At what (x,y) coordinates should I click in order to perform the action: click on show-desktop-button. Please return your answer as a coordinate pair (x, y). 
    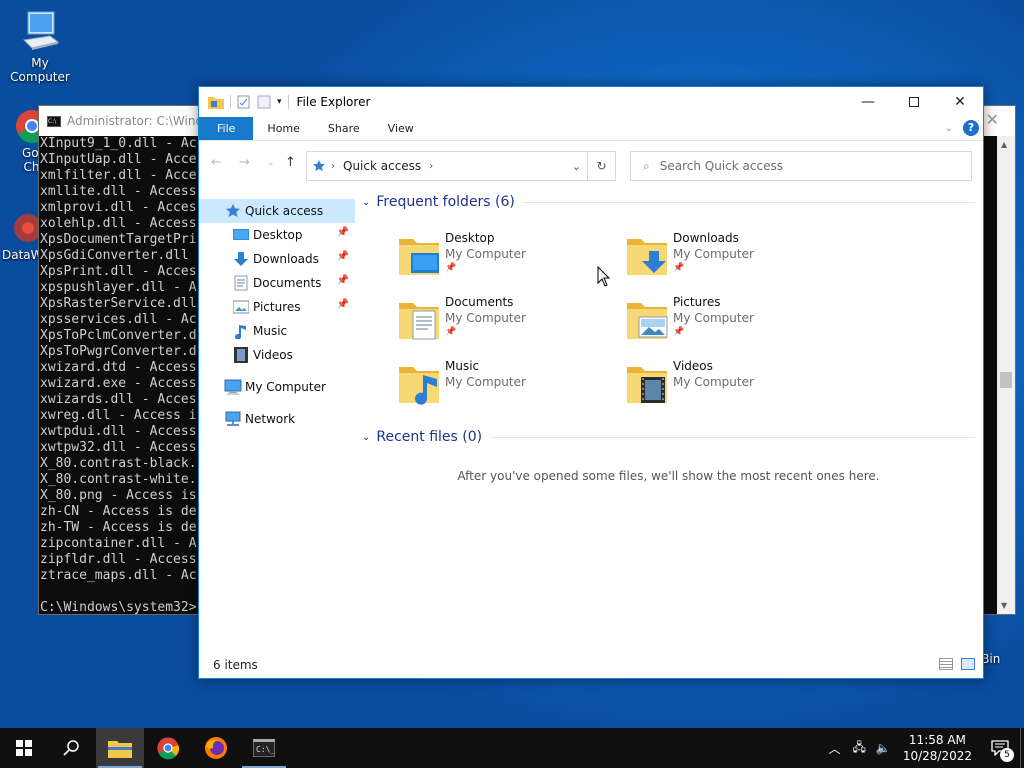
    Looking at the image, I should click on (1022, 748).